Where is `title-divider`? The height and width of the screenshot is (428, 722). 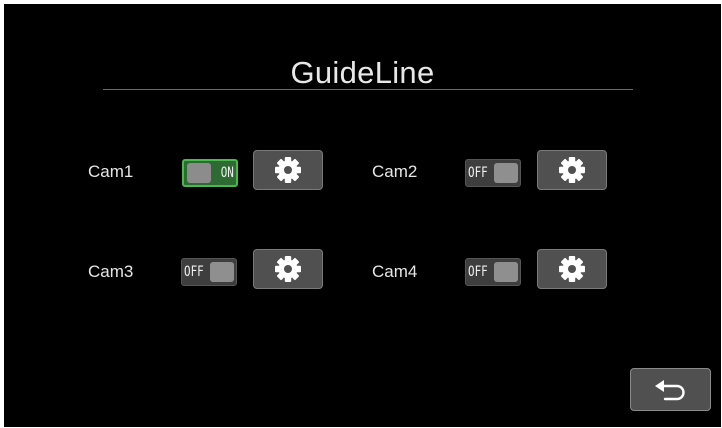
title-divider is located at coordinates (368, 89).